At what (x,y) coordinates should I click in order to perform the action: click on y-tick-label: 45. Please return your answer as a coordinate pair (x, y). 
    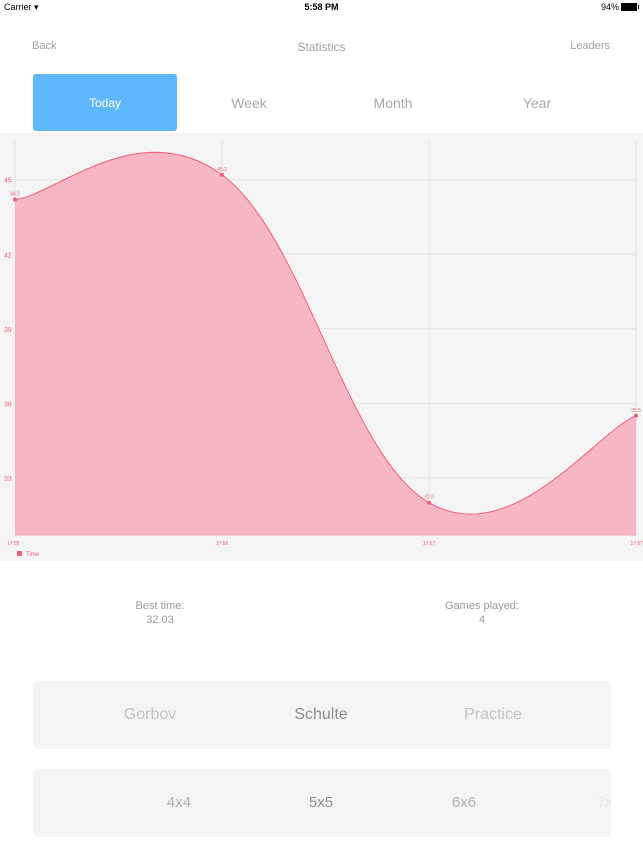
    Looking at the image, I should click on (8, 181).